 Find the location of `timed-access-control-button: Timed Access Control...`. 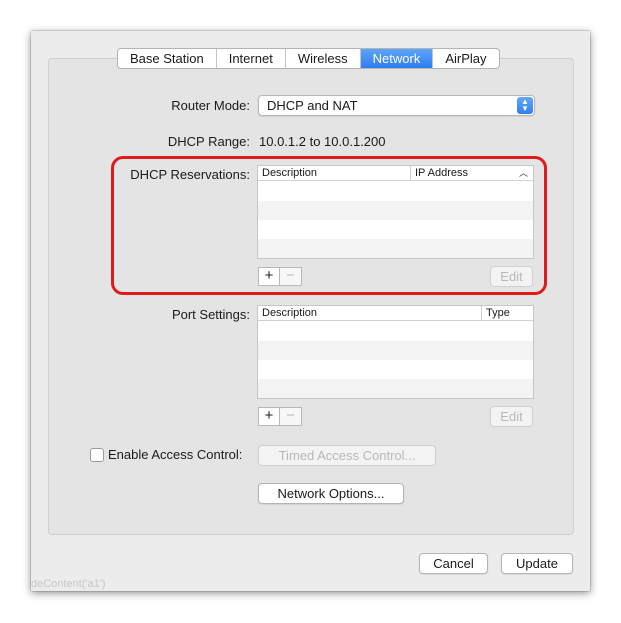

timed-access-control-button: Timed Access Control... is located at coordinates (347, 455).